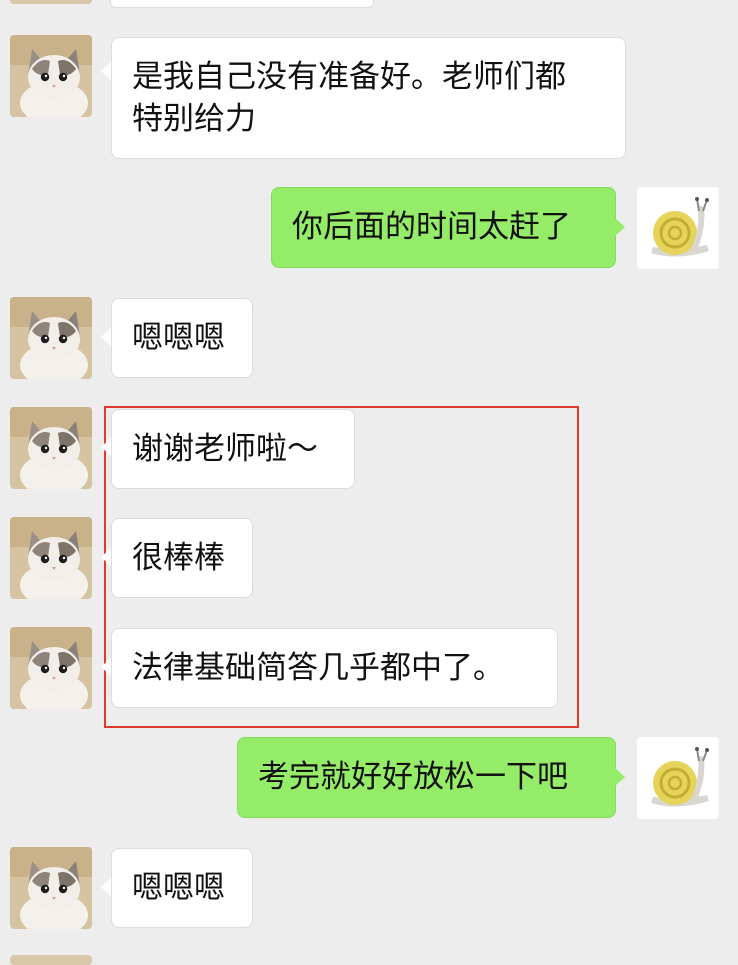 Image resolution: width=738 pixels, height=965 pixels. I want to click on message-text-line: 法律基础简答几乎都中了。, so click(318, 668).